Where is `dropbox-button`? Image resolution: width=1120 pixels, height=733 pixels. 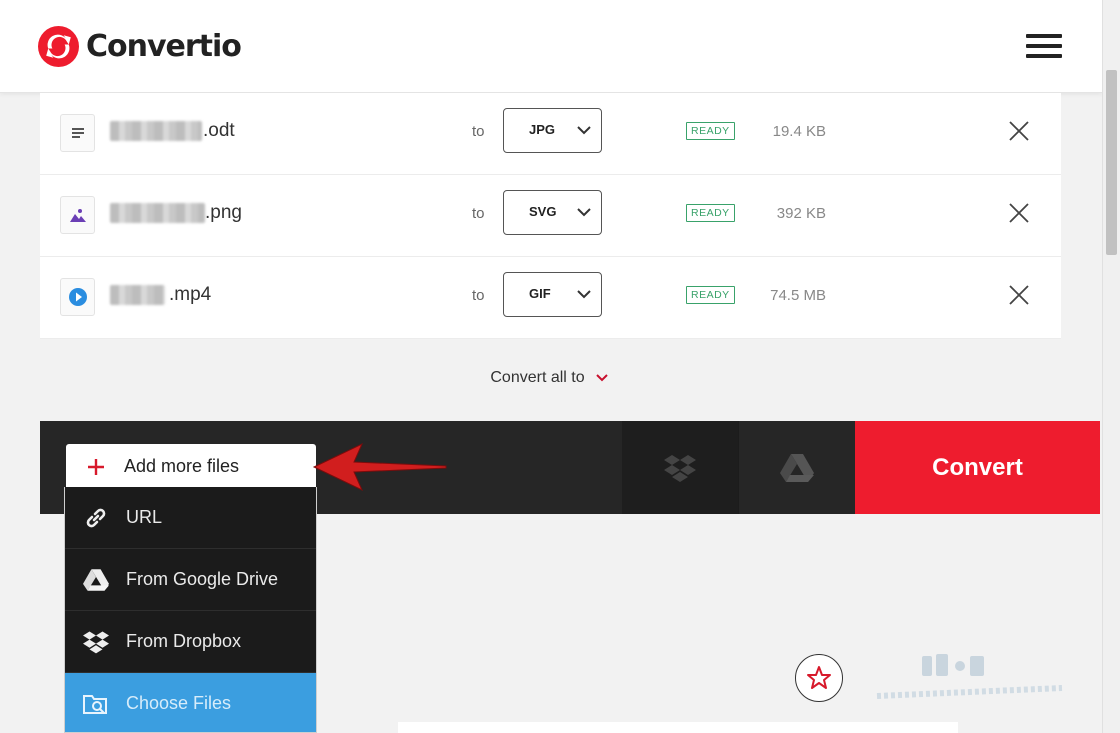 dropbox-button is located at coordinates (680, 467).